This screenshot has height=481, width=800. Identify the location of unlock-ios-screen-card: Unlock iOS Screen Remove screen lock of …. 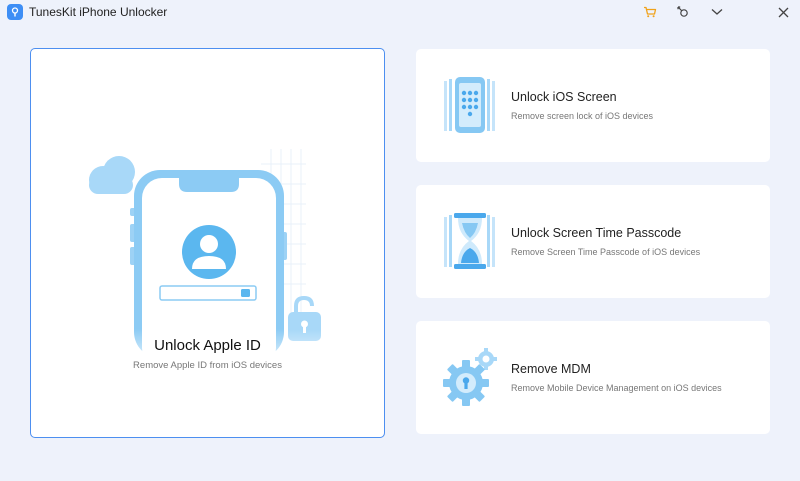
(593, 105).